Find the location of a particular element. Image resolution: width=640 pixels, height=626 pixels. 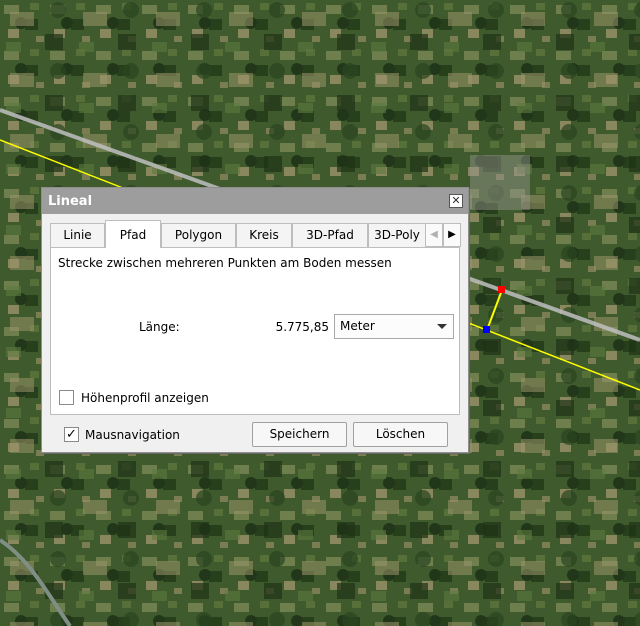

path-start-marker is located at coordinates (501, 289).